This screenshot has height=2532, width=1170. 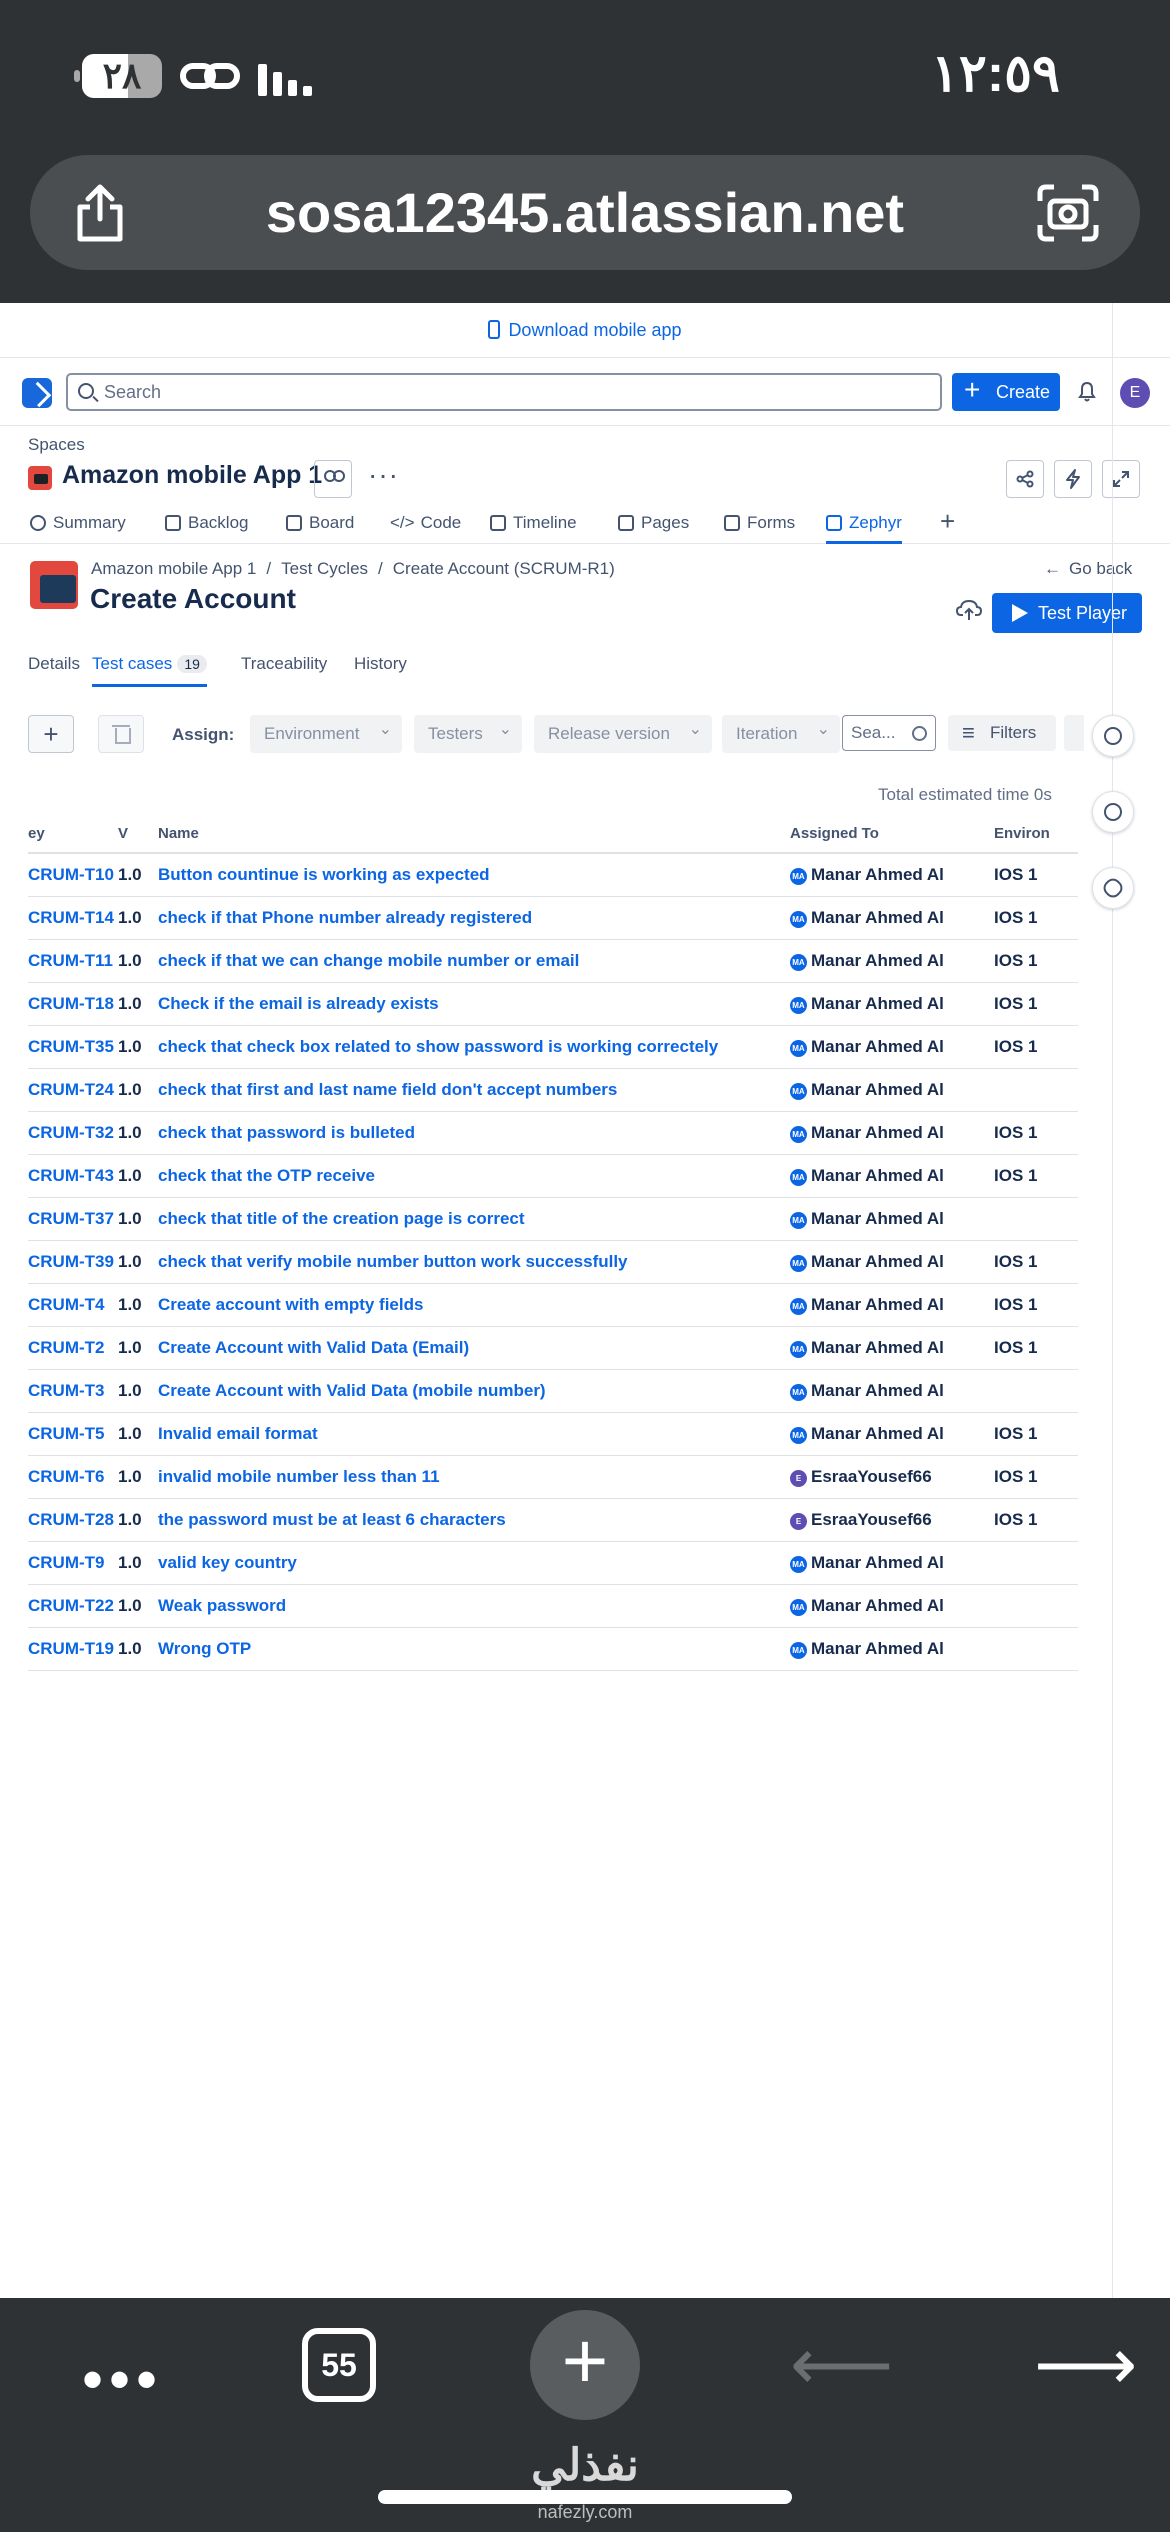 I want to click on test-case-key-link: CRUM-T39, so click(x=73, y=1262).